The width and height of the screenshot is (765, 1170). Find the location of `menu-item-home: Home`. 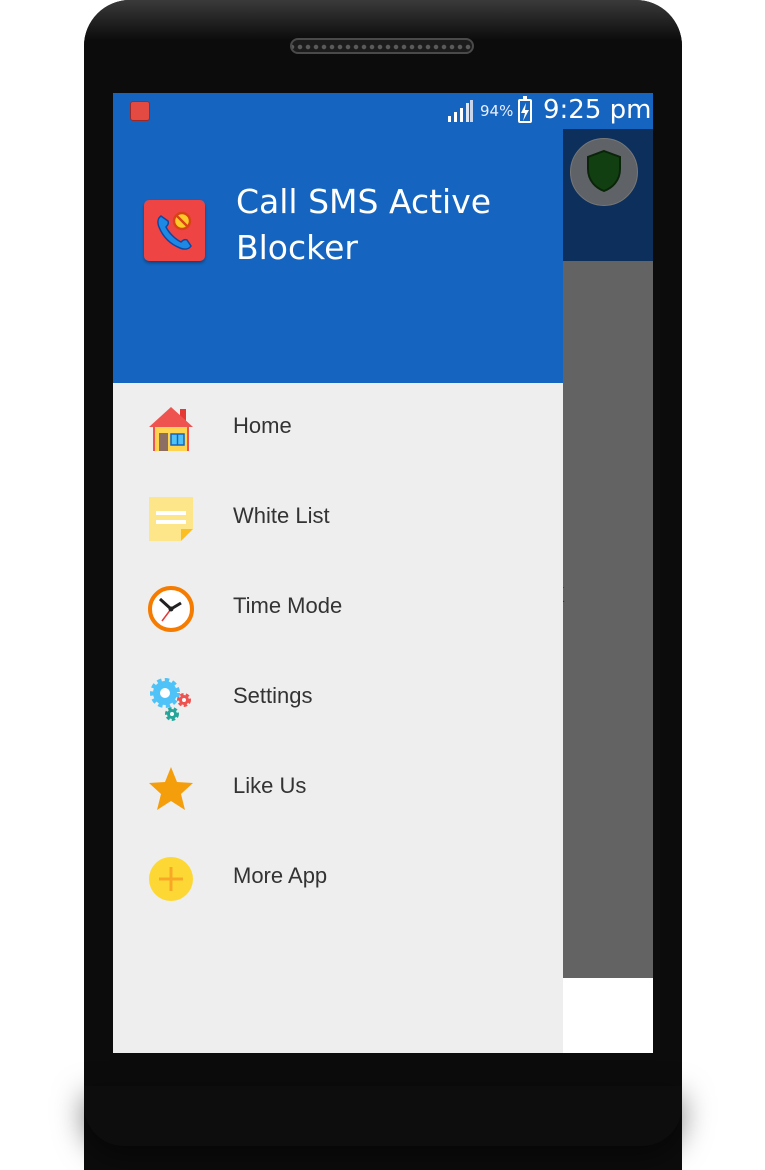

menu-item-home: Home is located at coordinates (338, 428).